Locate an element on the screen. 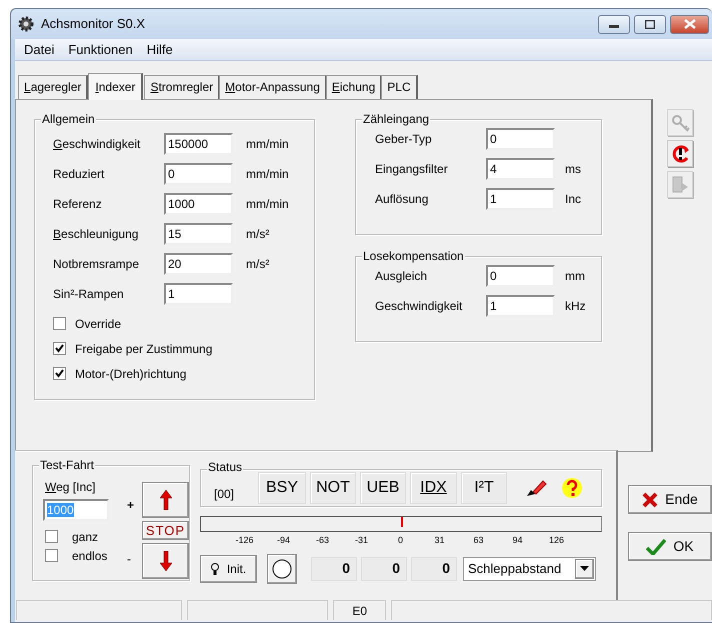  status-flag: BSY is located at coordinates (282, 488).